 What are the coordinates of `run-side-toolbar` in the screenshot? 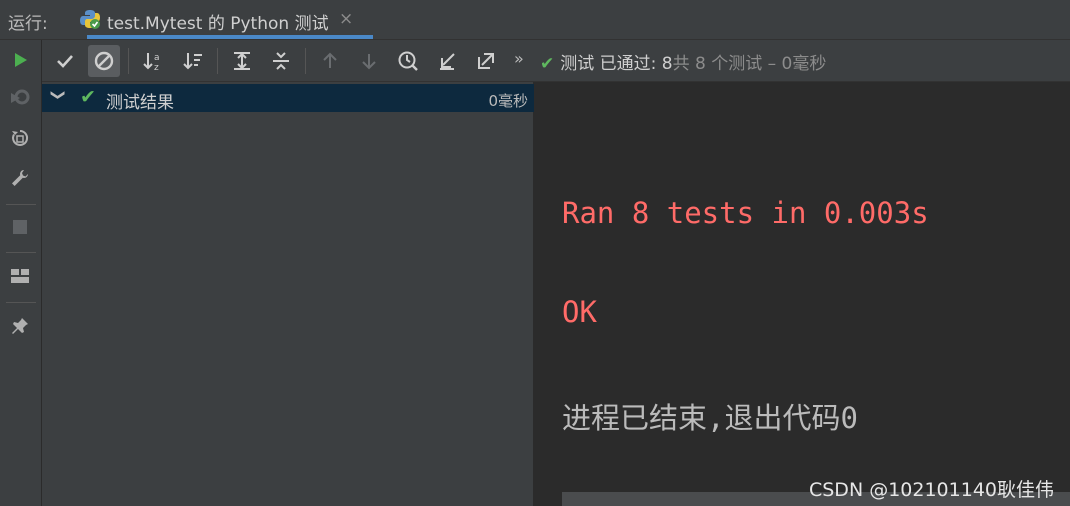 It's located at (21, 273).